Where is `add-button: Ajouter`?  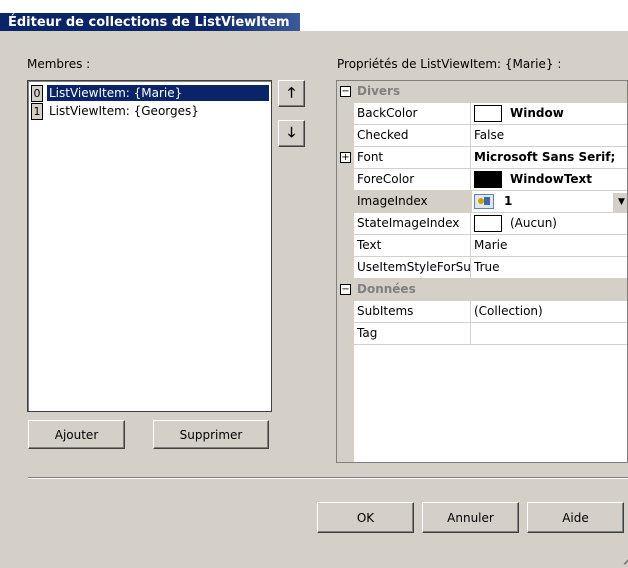
add-button: Ajouter is located at coordinates (76, 434).